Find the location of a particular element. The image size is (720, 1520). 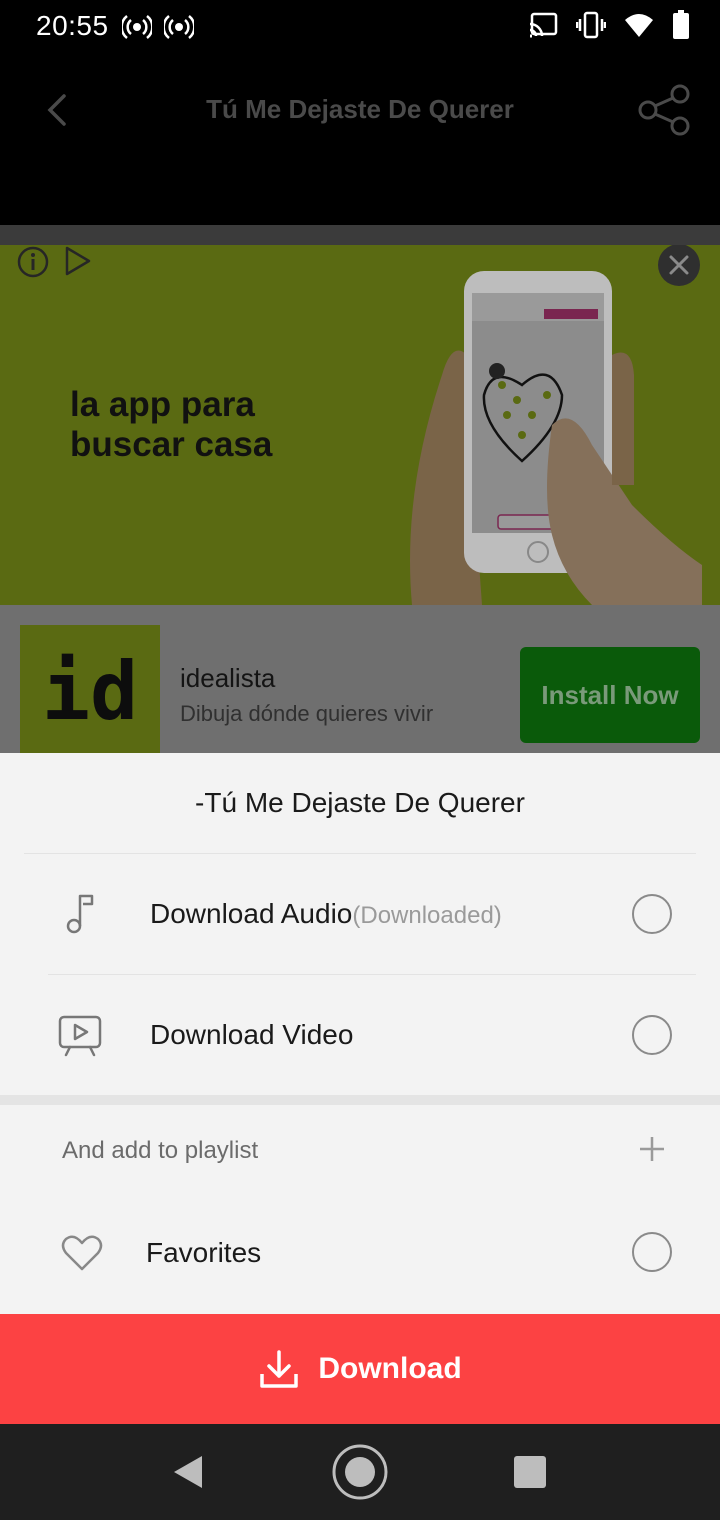

download-icon is located at coordinates (279, 1369).